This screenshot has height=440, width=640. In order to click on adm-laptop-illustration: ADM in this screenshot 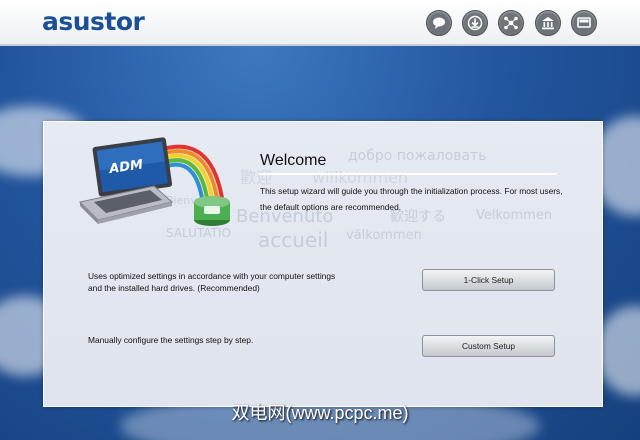, I will do `click(154, 181)`.